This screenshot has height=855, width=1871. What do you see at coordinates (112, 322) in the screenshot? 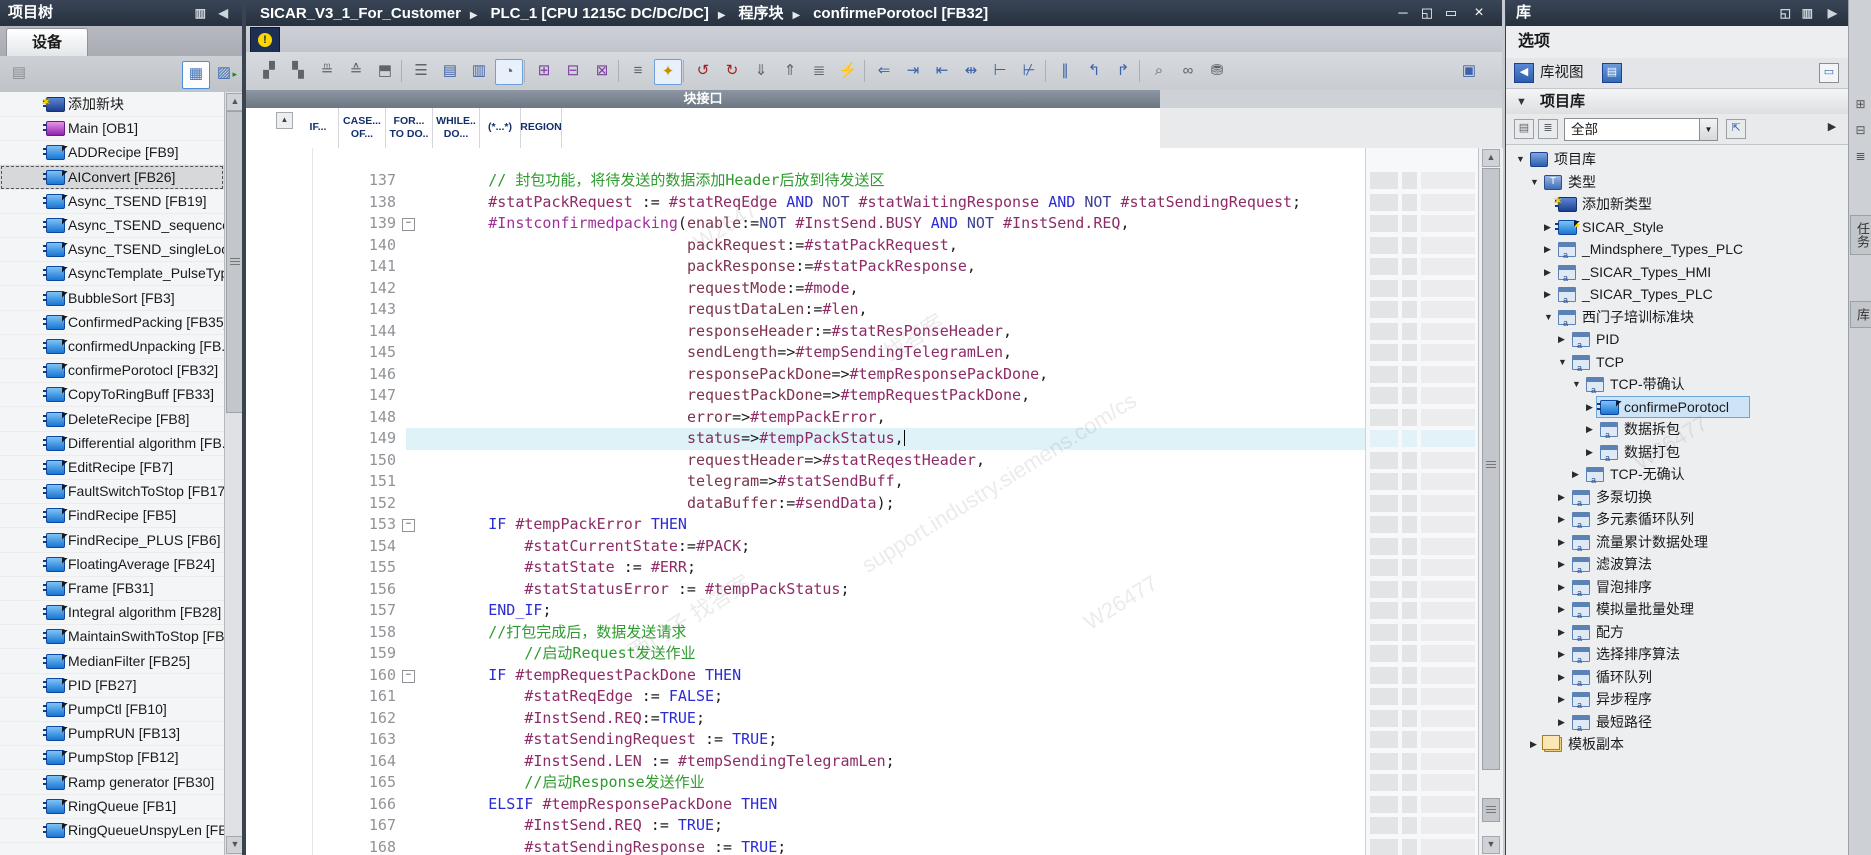
I see `block-item: ConfirmedPacking [FB35]` at bounding box center [112, 322].